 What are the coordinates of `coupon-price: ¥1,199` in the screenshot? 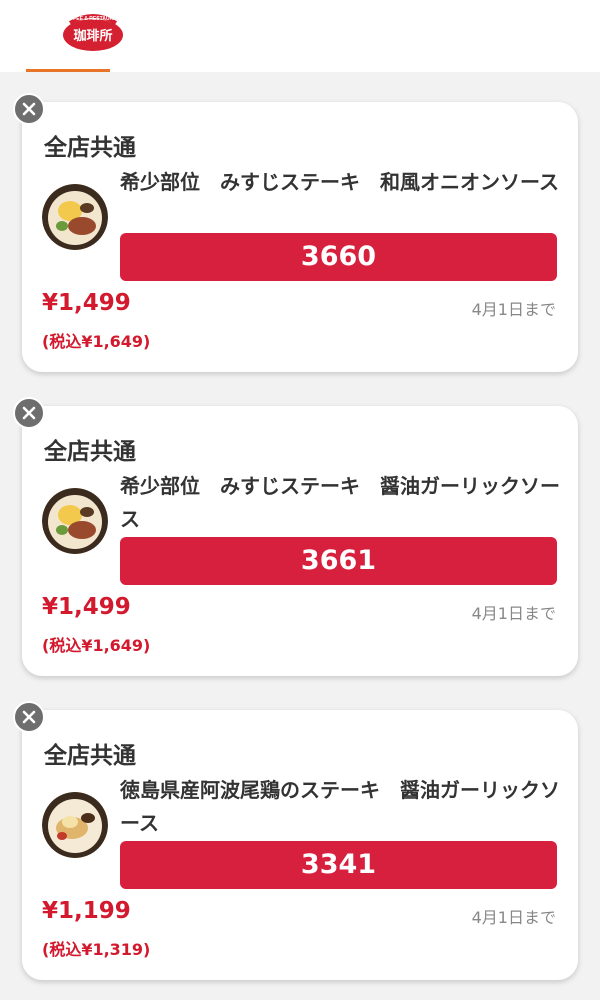 It's located at (86, 911).